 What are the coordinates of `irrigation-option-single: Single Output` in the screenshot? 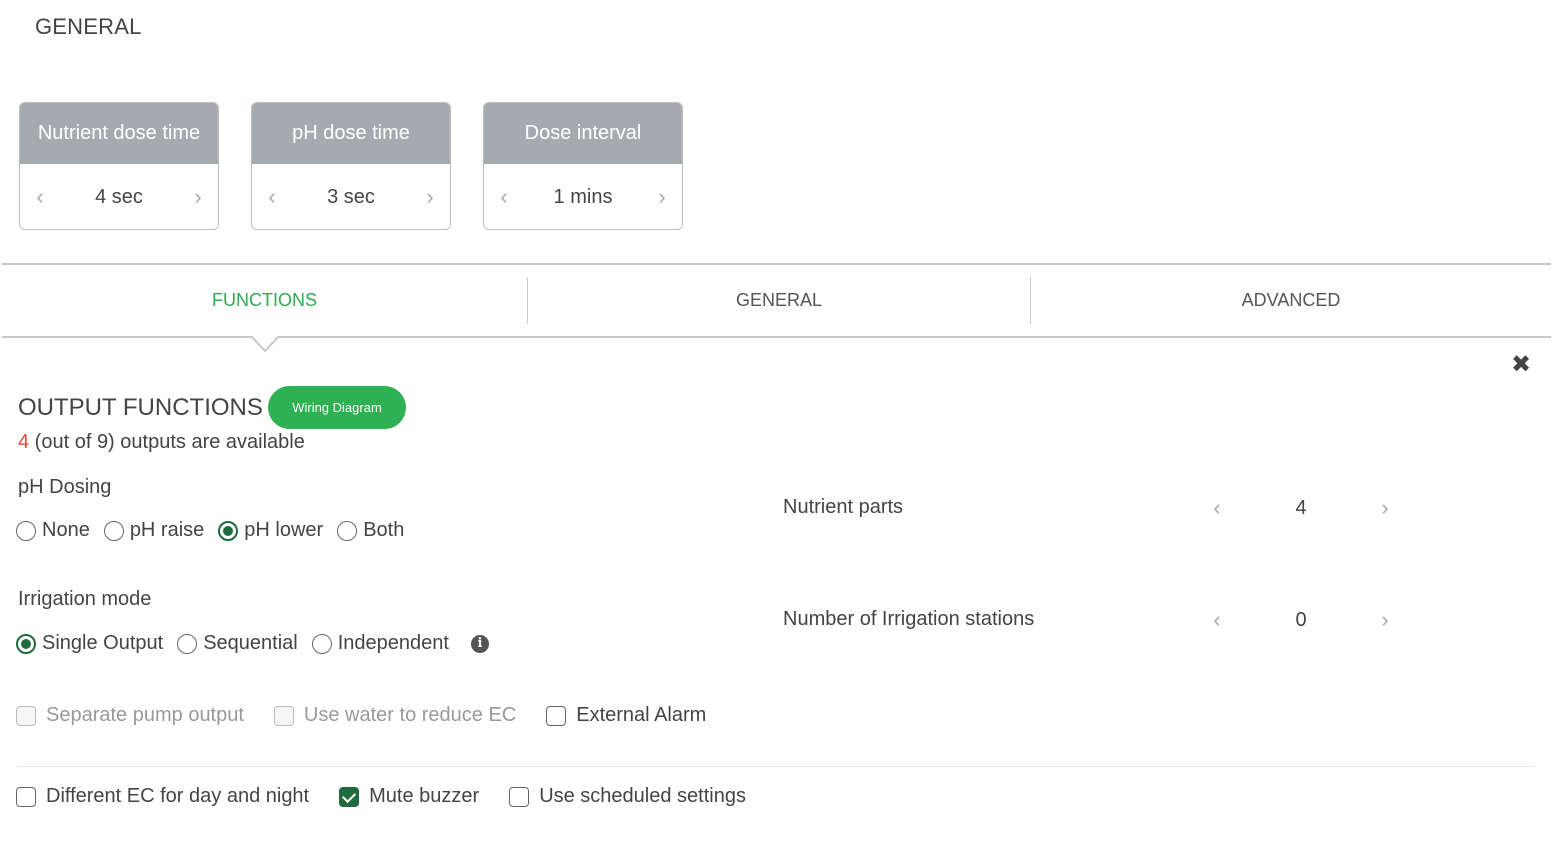 It's located at (89, 643).